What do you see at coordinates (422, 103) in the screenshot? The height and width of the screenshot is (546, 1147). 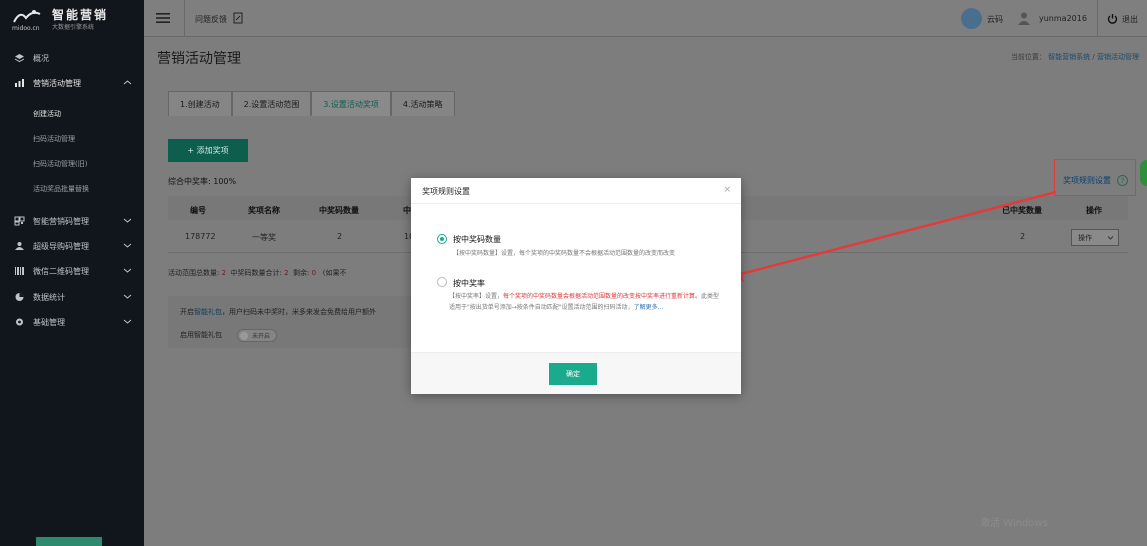 I see `tab-strategy: 4.活动策略` at bounding box center [422, 103].